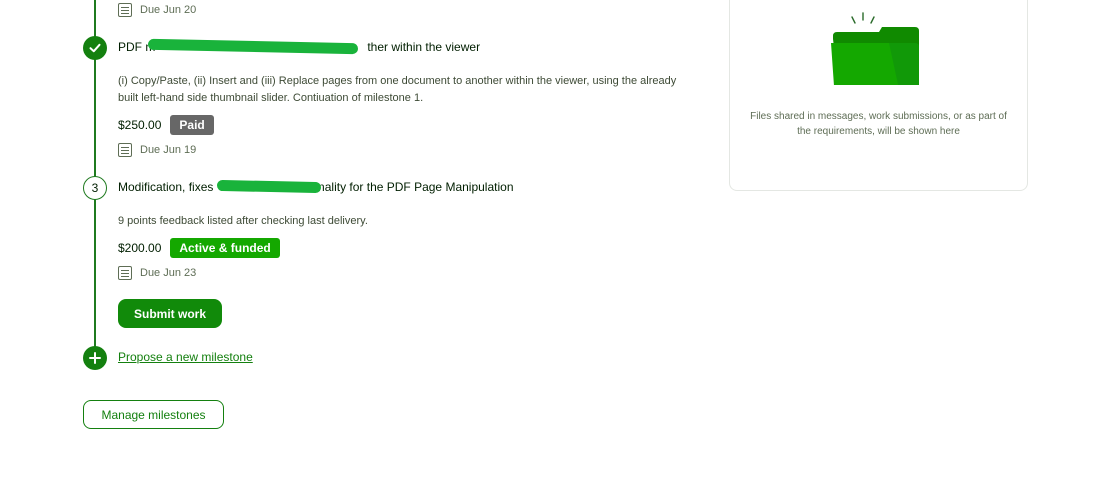 This screenshot has width=1105, height=479. Describe the element at coordinates (875, 48) in the screenshot. I see `folder-icon` at that location.